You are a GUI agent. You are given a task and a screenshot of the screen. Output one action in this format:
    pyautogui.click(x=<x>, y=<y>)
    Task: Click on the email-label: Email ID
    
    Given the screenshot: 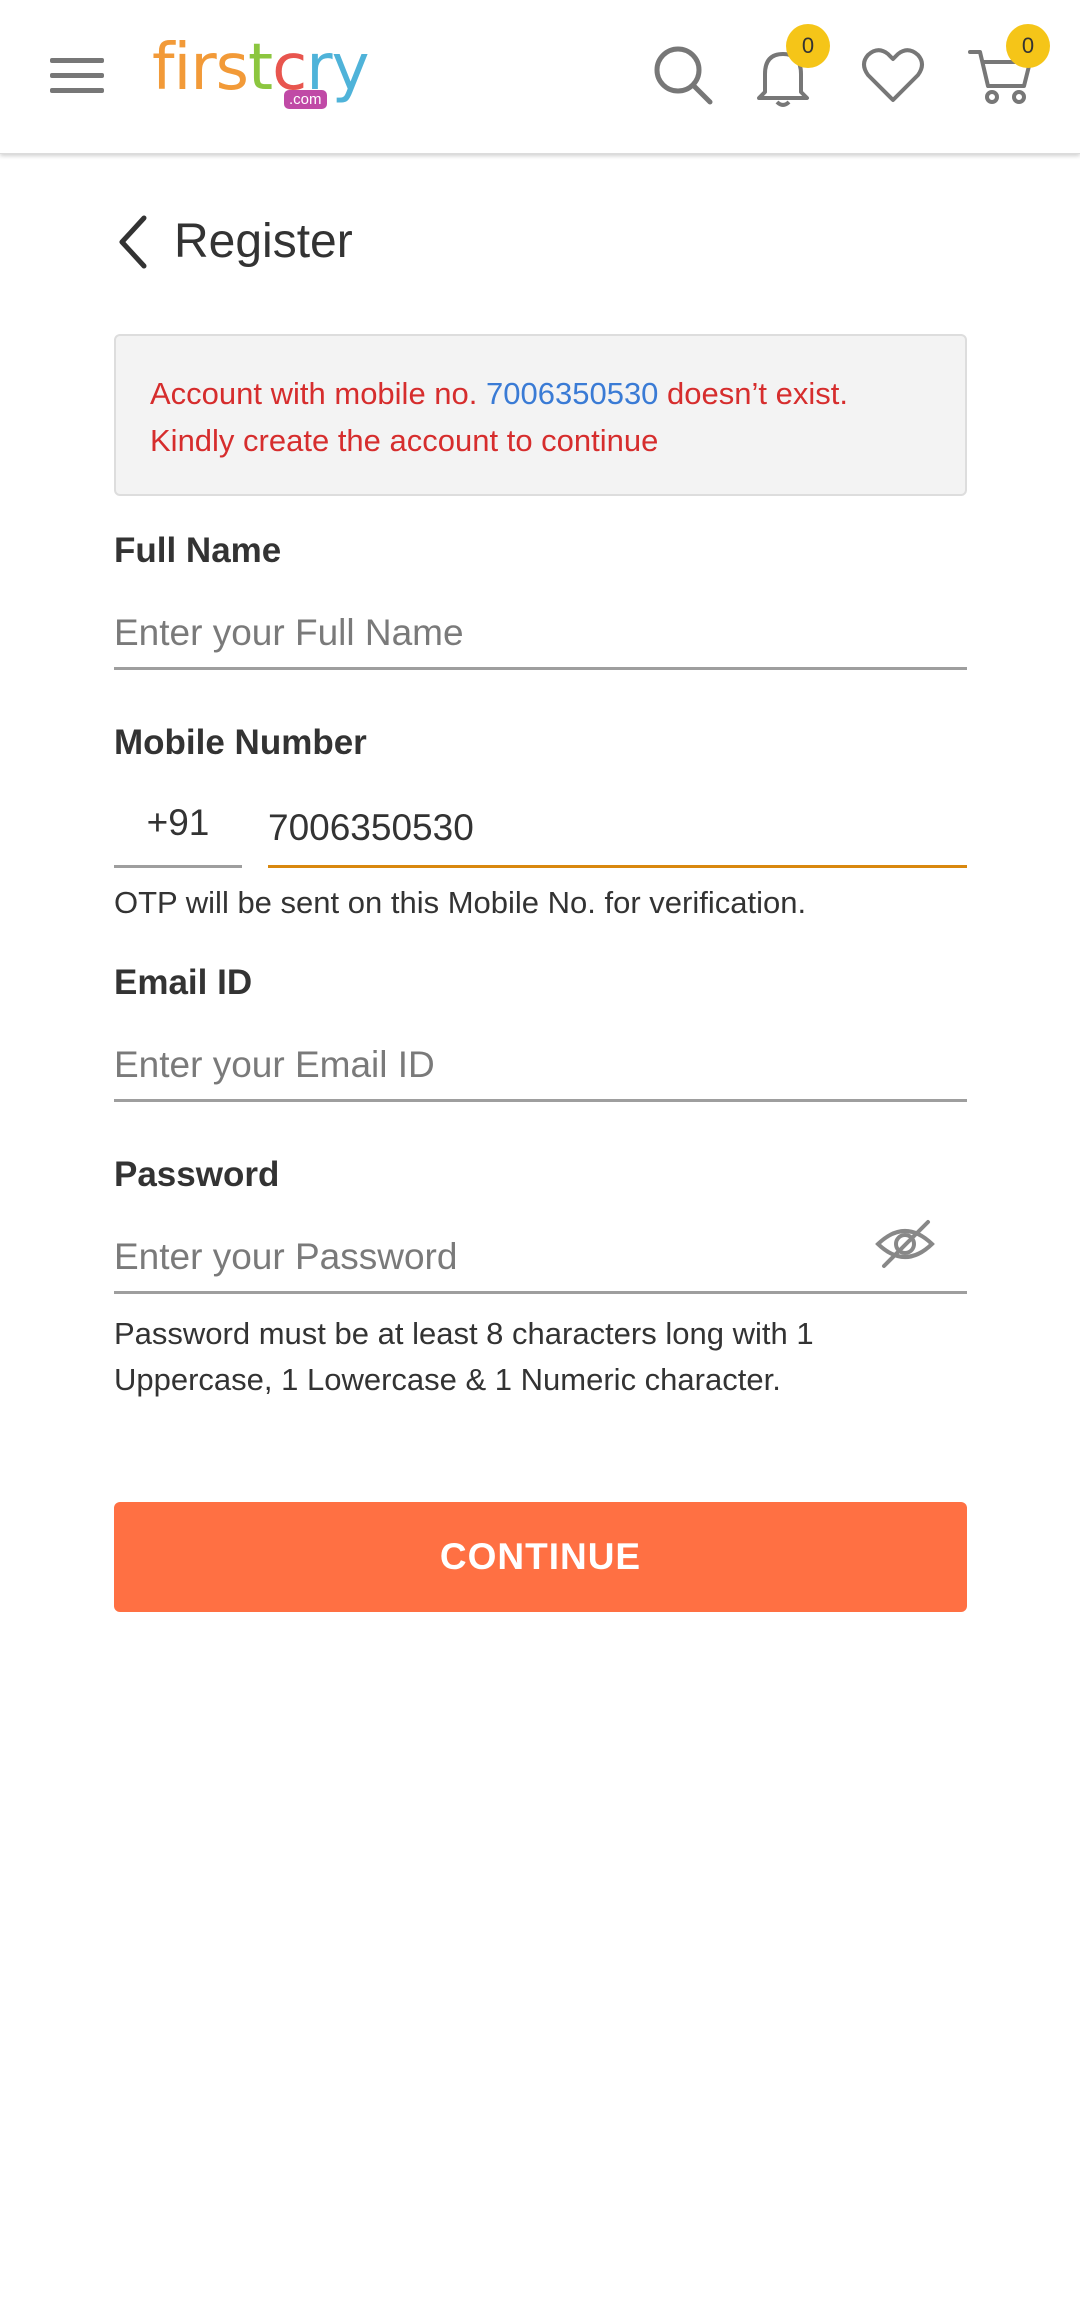 What is the action you would take?
    pyautogui.click(x=183, y=982)
    